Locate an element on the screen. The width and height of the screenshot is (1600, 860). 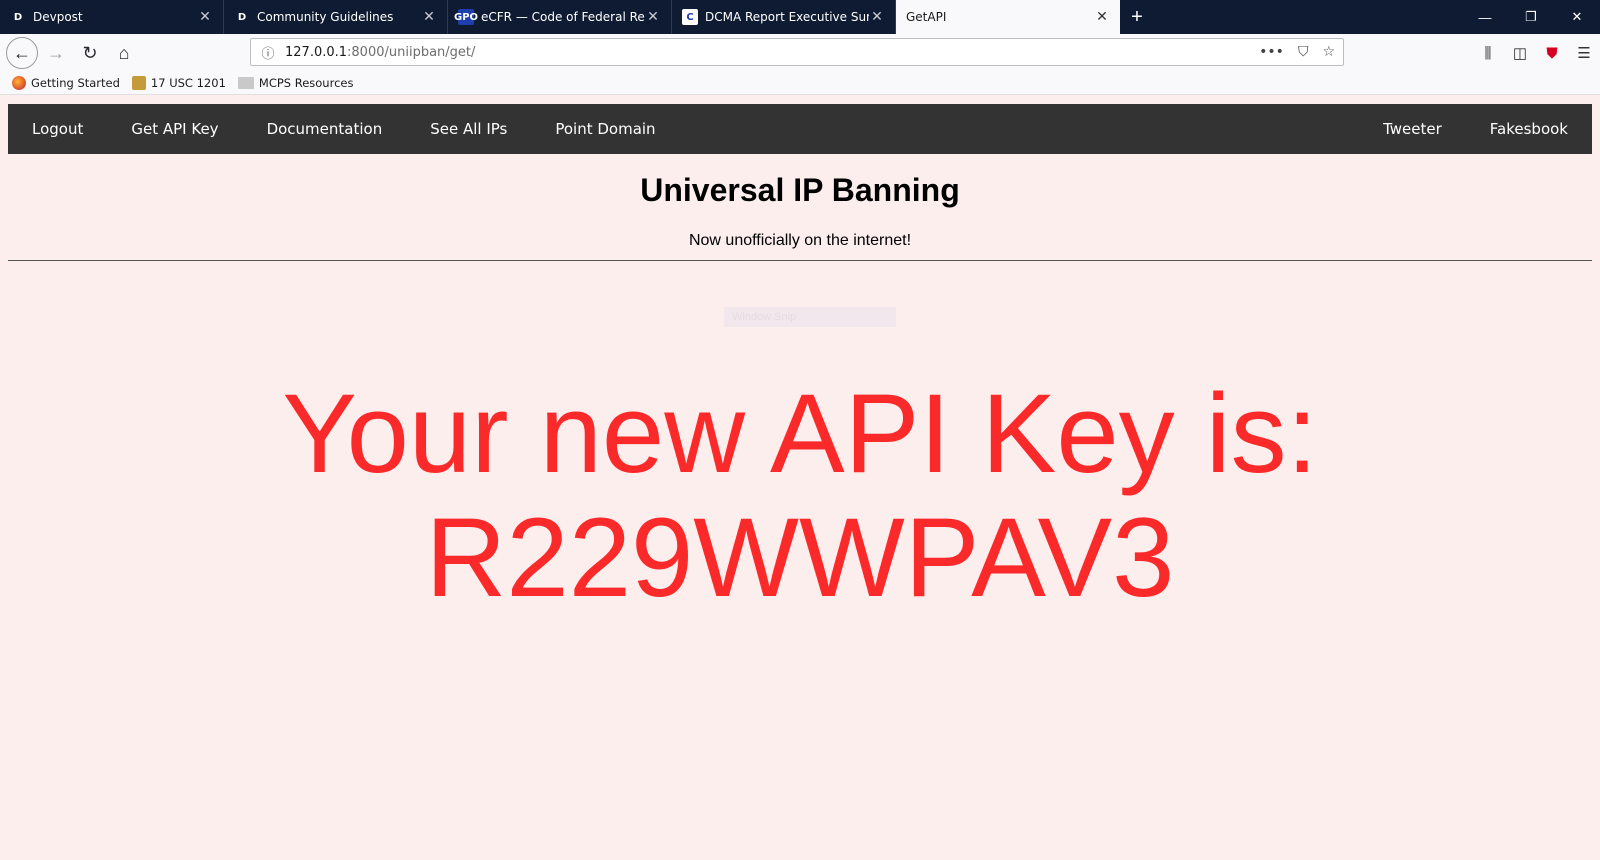
site-info-icon: ⓘ is located at coordinates (268, 52).